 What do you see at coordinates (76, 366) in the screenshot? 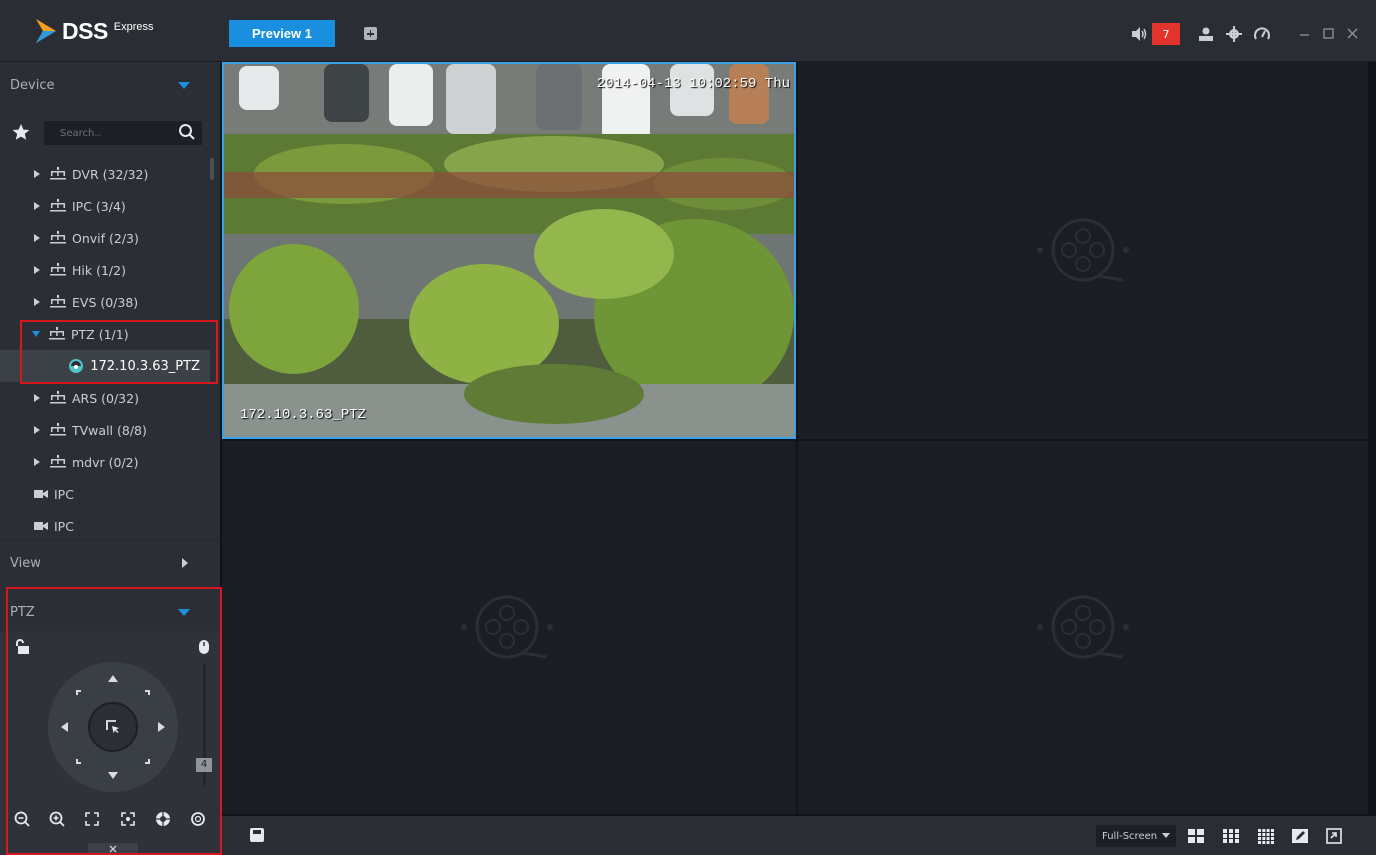
I see `ptz-camera-icon` at bounding box center [76, 366].